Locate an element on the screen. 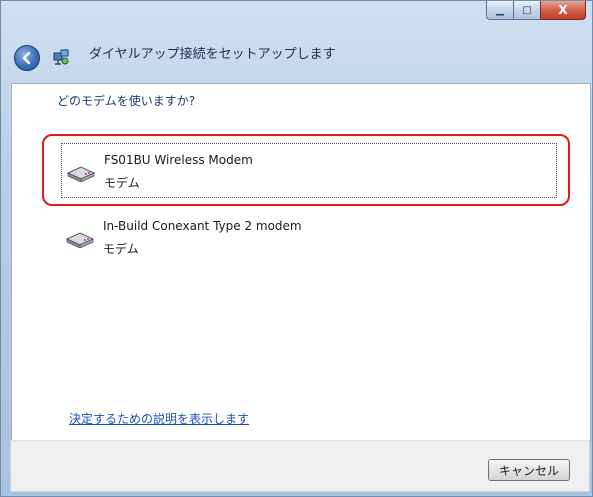  caption-buttons: ▁ □ X is located at coordinates (536, 11).